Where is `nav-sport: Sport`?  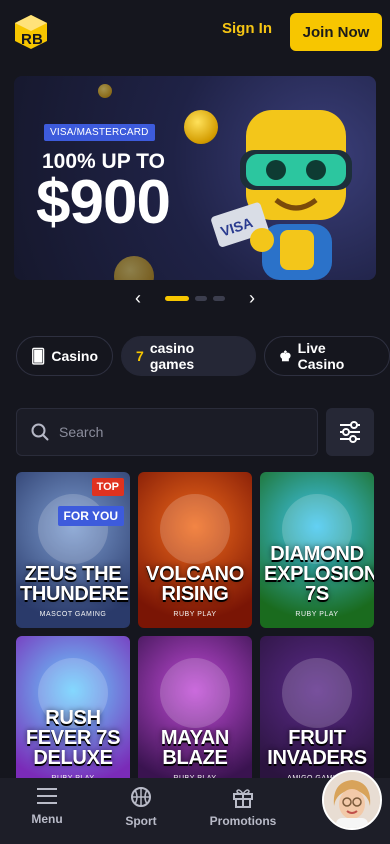
nav-sport: Sport is located at coordinates (141, 811).